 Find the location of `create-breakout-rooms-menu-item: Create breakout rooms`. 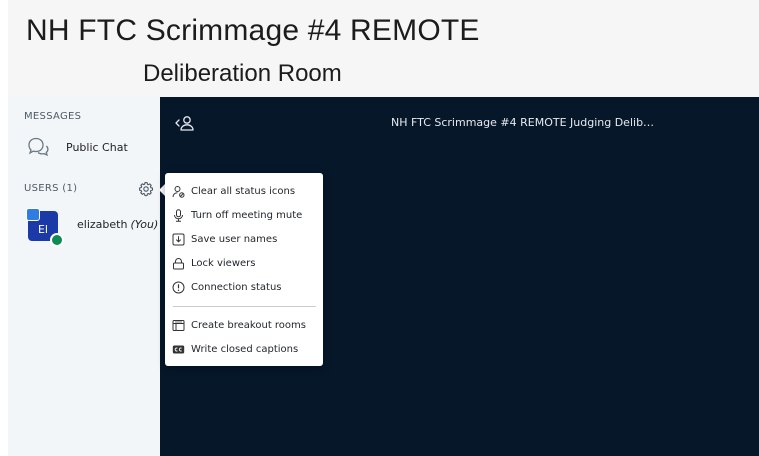

create-breakout-rooms-menu-item: Create breakout rooms is located at coordinates (244, 326).